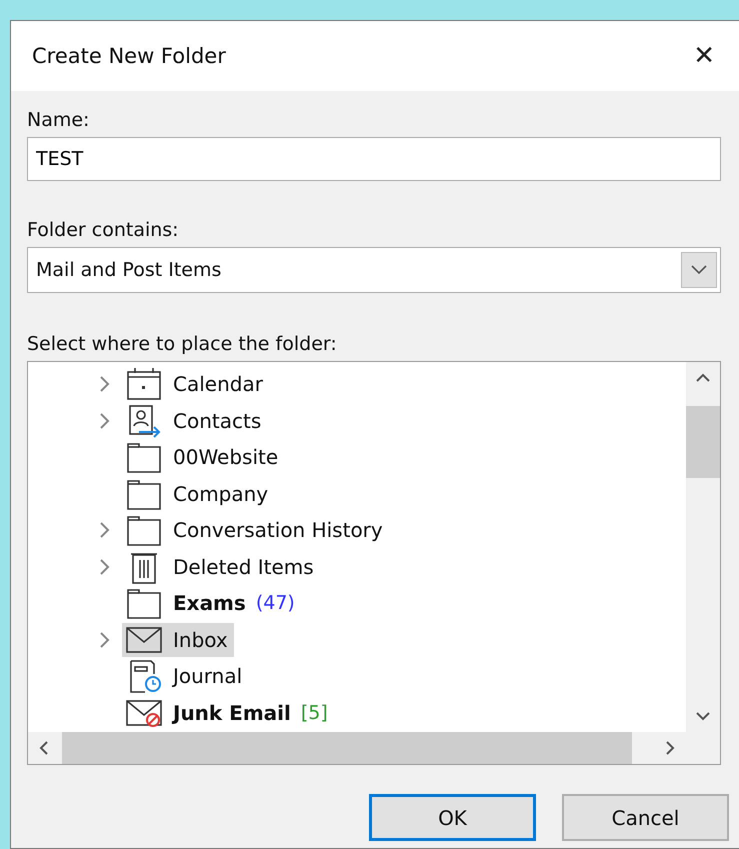 Image resolution: width=739 pixels, height=849 pixels. I want to click on folder-contains-label: Folder contains:, so click(103, 230).